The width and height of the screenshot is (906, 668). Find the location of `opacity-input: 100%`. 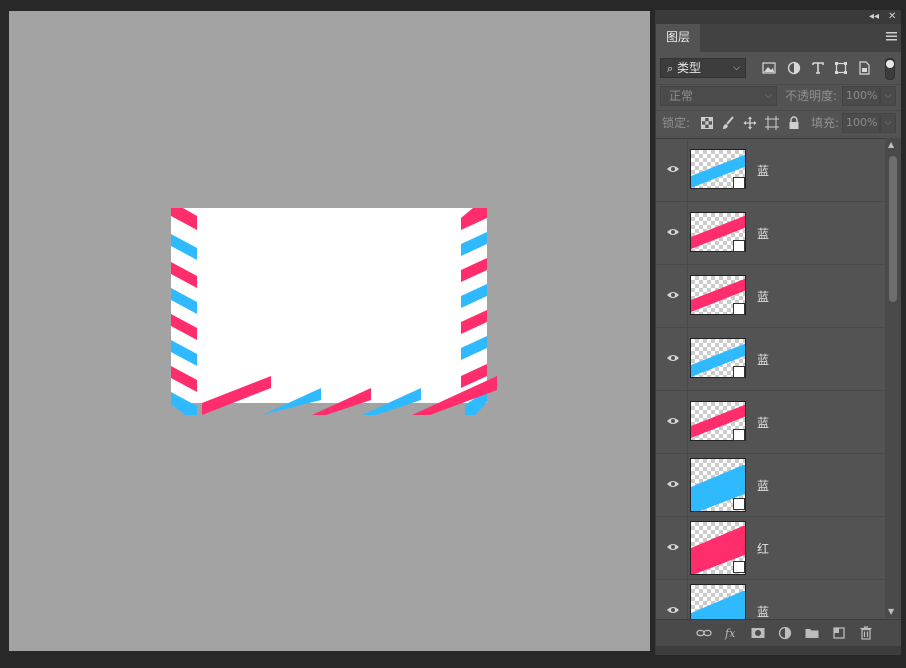

opacity-input: 100% is located at coordinates (861, 96).